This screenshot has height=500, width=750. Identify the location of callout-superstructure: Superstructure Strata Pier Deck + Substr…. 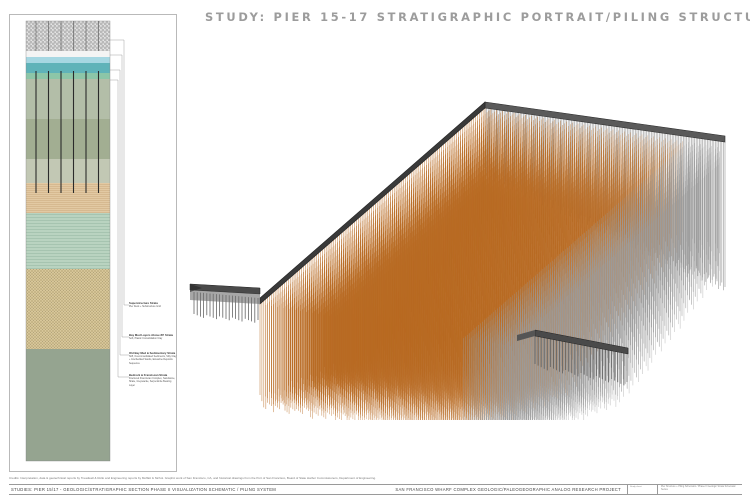
(153, 305).